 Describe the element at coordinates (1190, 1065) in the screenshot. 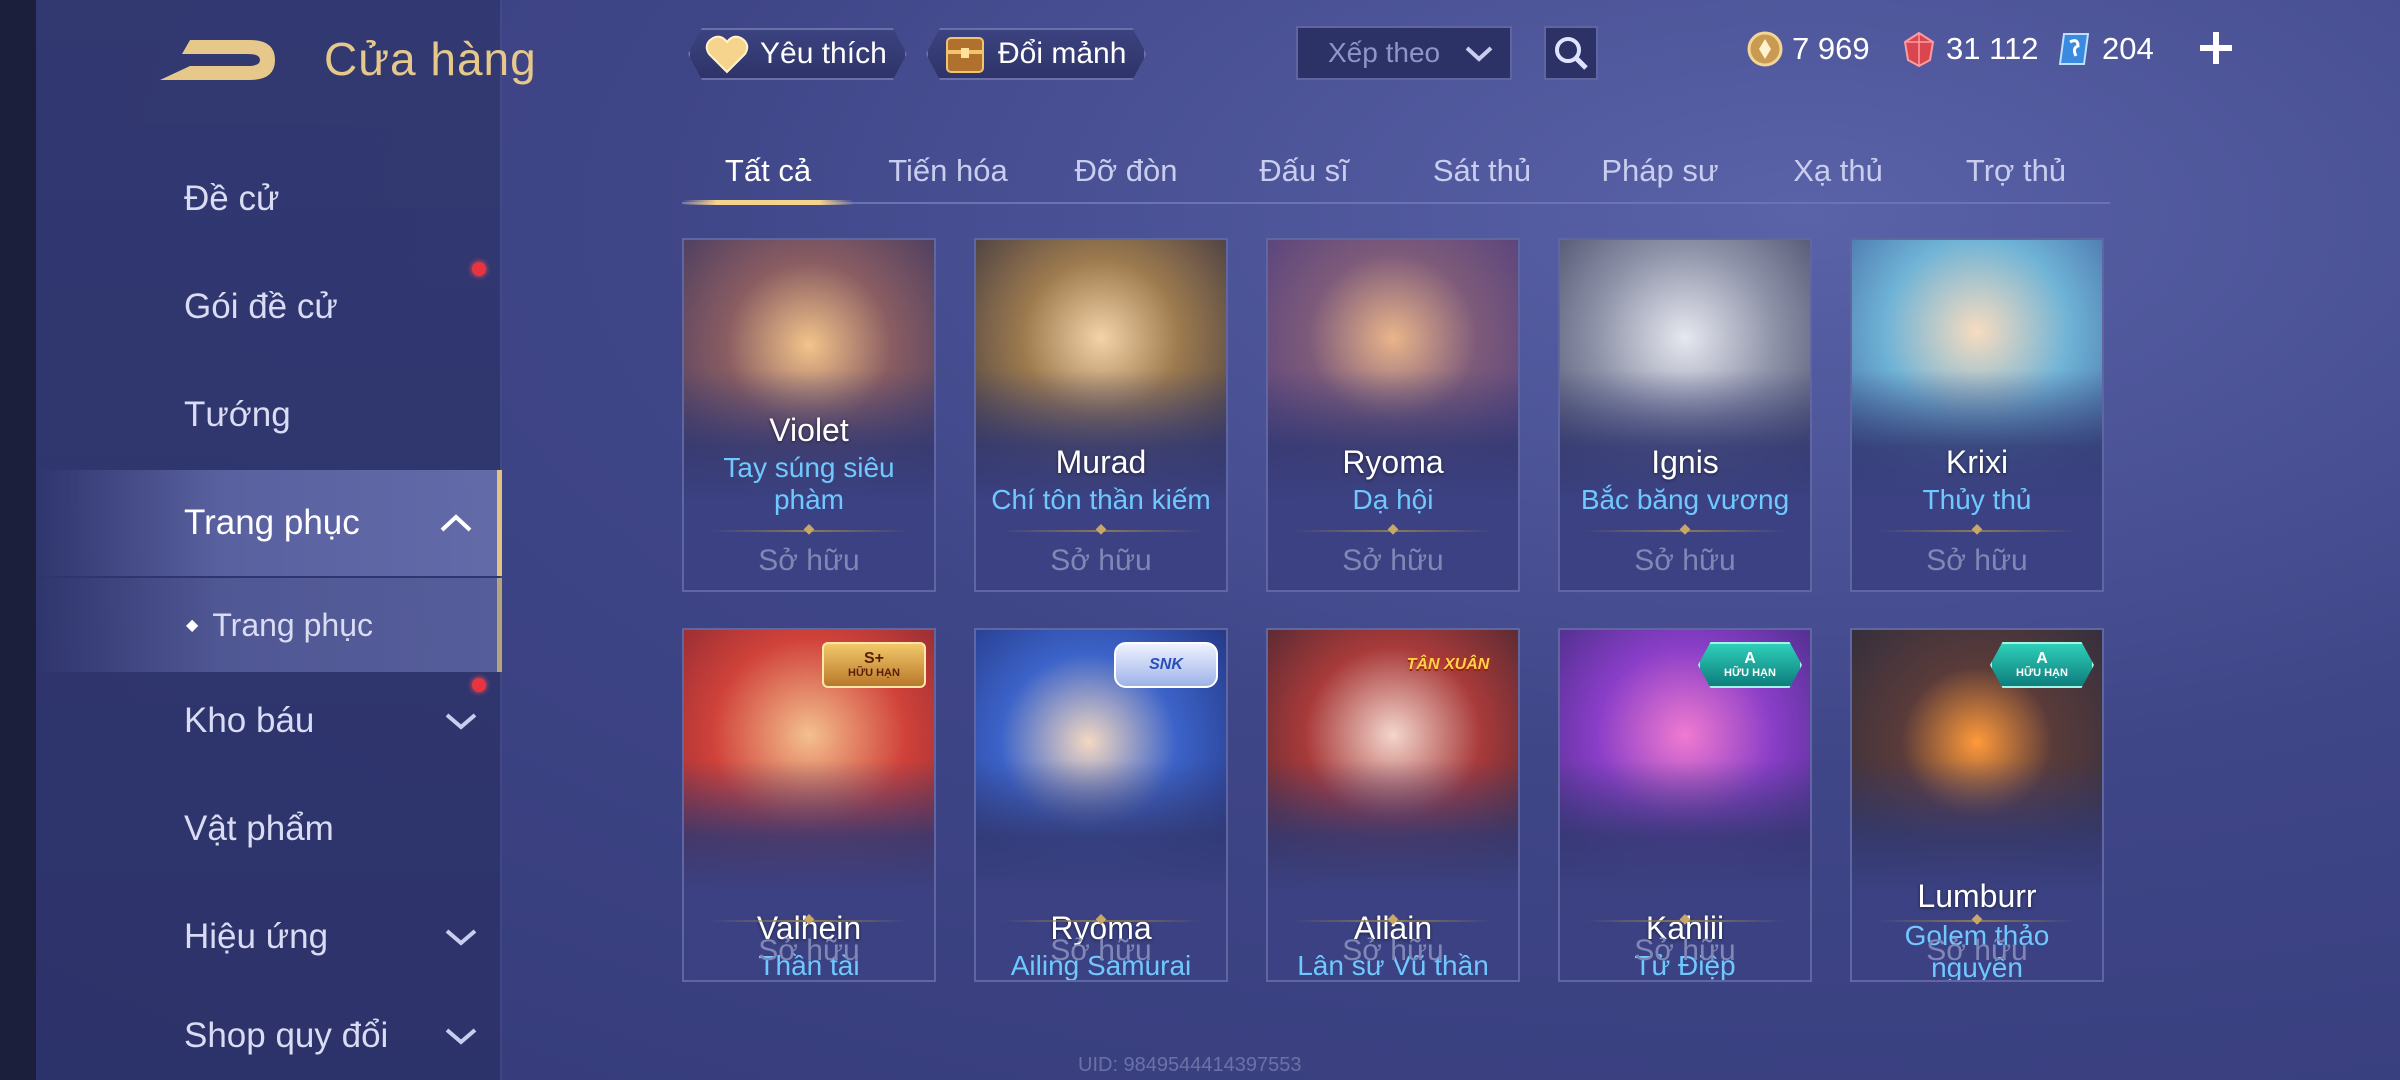

I see `uid-label: UID: 9849544414397553` at that location.